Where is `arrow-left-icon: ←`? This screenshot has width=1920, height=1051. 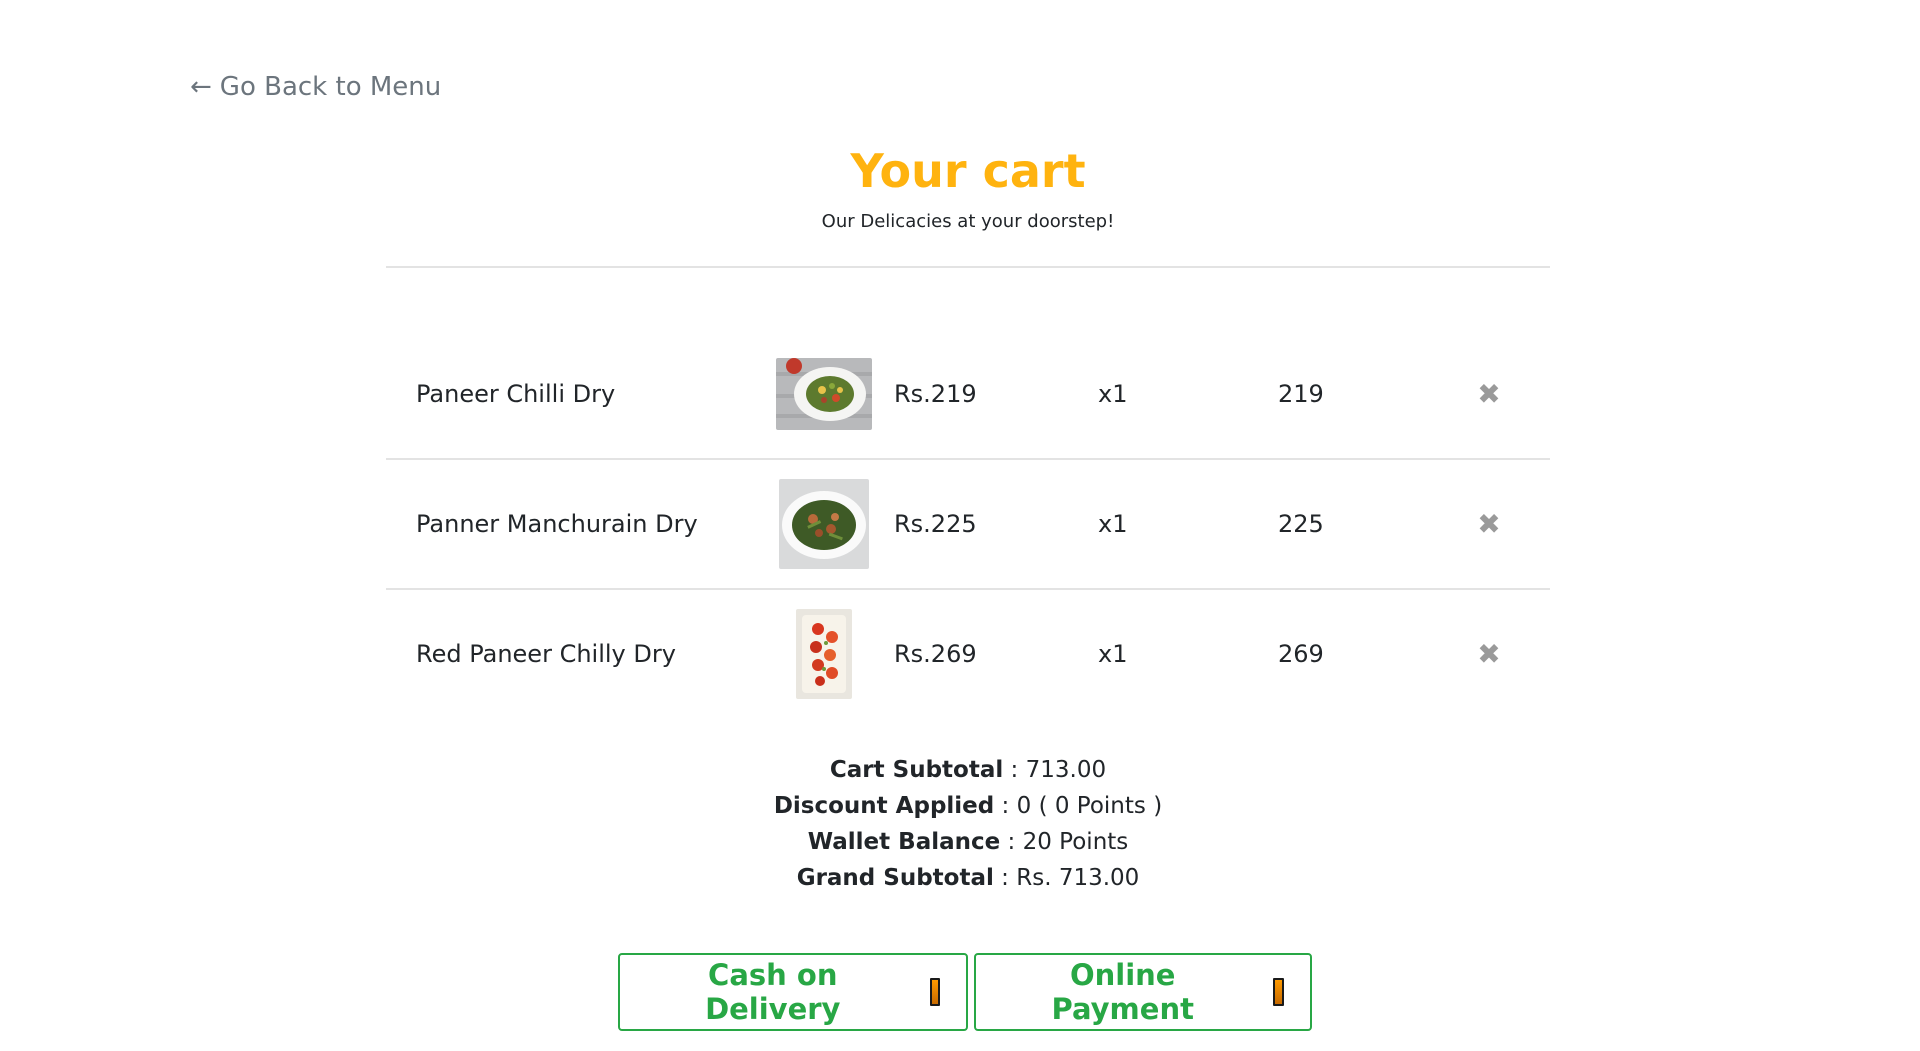 arrow-left-icon: ← is located at coordinates (201, 87).